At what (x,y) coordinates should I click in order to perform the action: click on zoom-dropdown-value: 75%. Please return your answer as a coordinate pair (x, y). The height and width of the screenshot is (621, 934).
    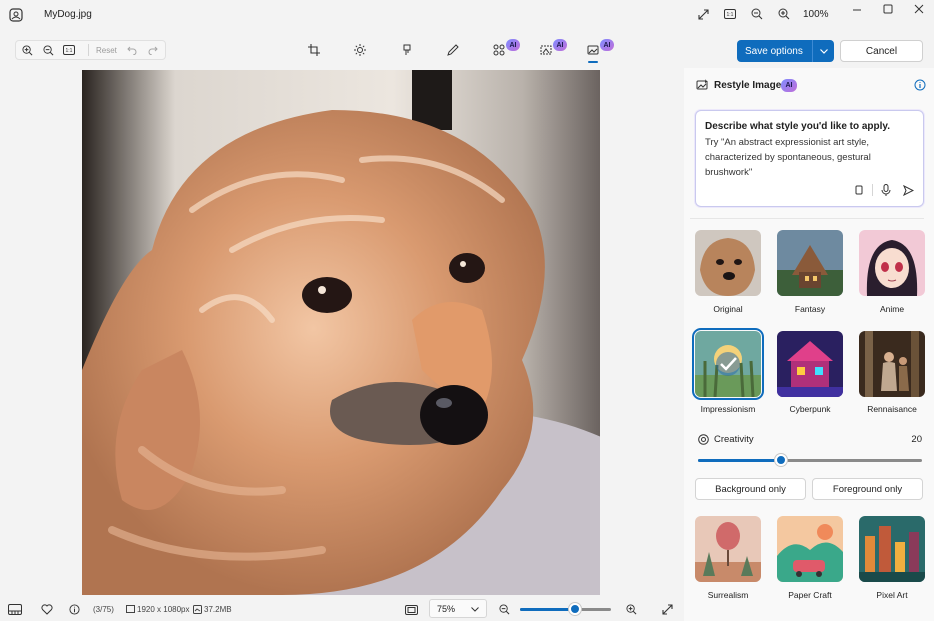
    Looking at the image, I should click on (446, 609).